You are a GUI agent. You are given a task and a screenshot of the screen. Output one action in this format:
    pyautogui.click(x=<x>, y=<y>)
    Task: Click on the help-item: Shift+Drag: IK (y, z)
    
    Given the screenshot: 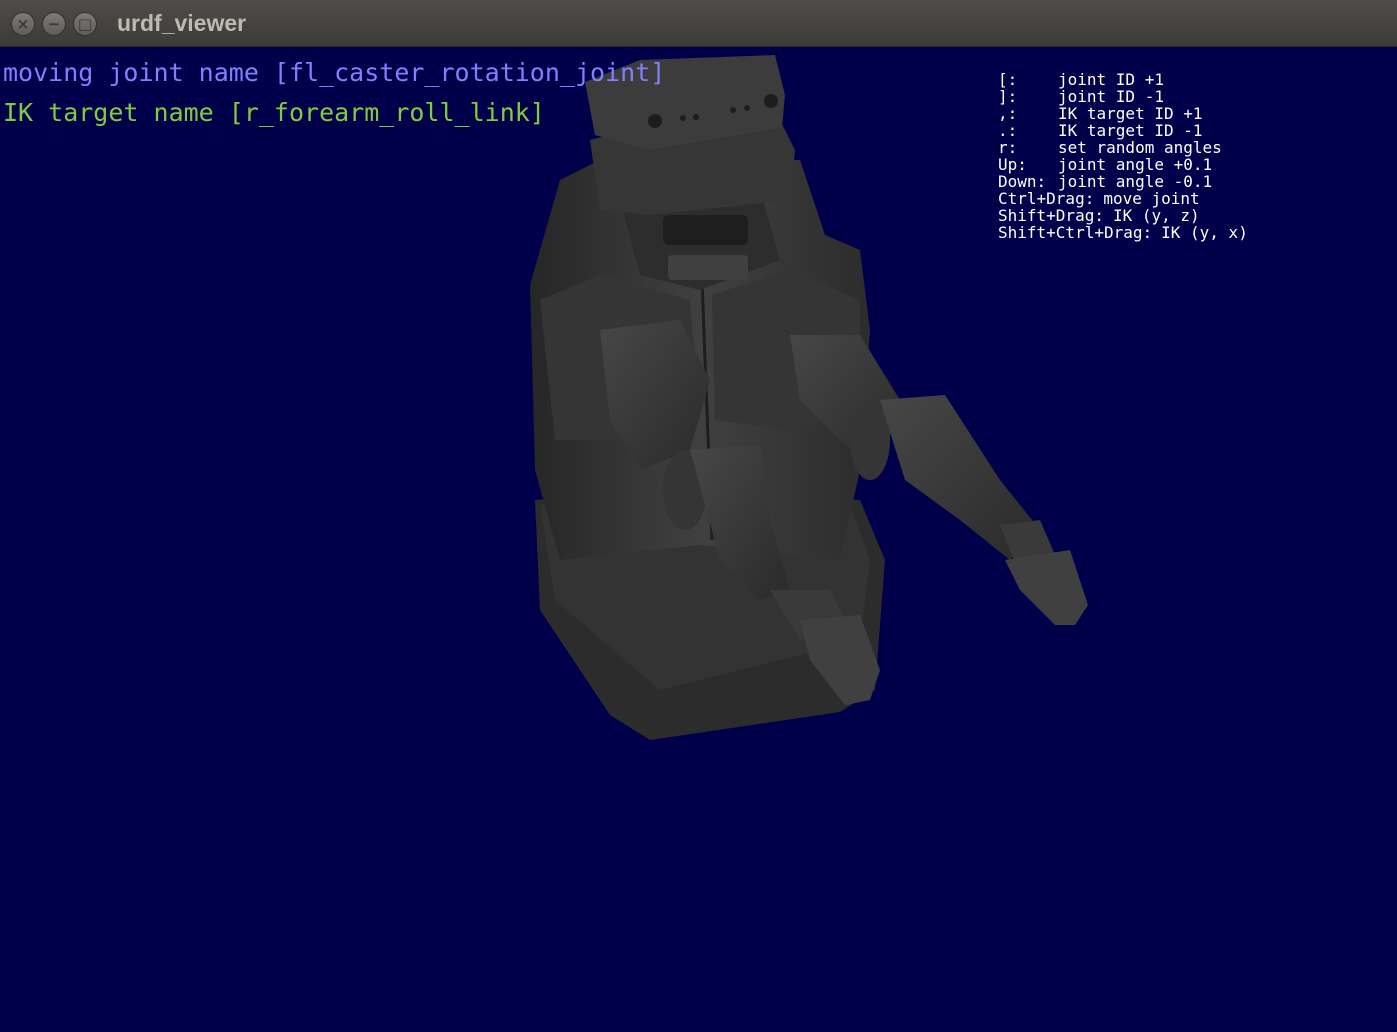 What is the action you would take?
    pyautogui.click(x=1123, y=215)
    